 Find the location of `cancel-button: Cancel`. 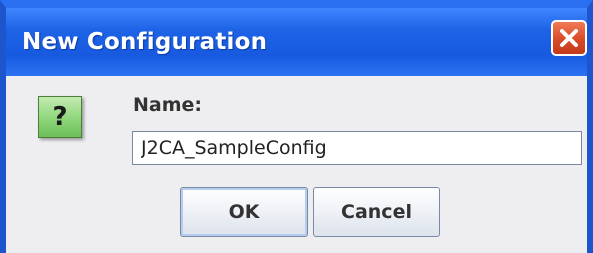

cancel-button: Cancel is located at coordinates (376, 212).